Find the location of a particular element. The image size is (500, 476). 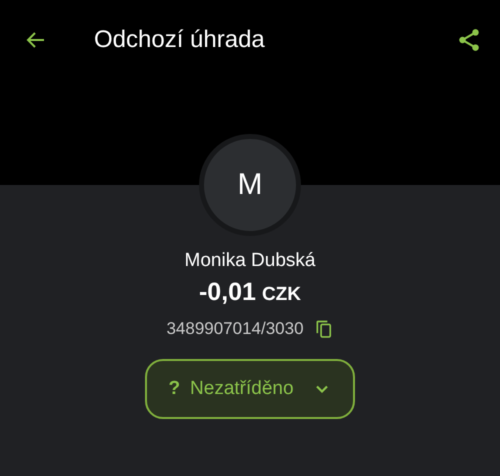

screen-title: Odchozí úhrada is located at coordinates (180, 40).